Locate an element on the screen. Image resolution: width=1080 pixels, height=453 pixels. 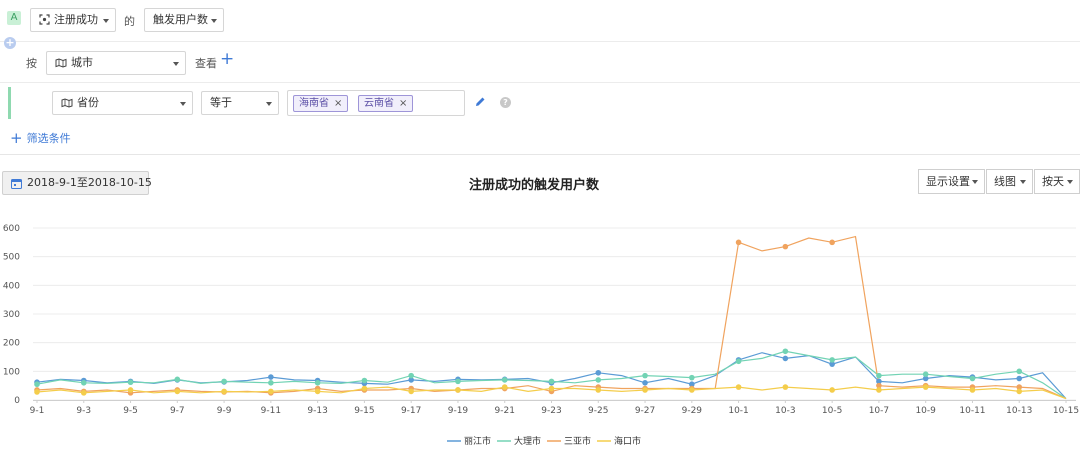
metric-dropdown: 触发用户数 is located at coordinates (184, 20).